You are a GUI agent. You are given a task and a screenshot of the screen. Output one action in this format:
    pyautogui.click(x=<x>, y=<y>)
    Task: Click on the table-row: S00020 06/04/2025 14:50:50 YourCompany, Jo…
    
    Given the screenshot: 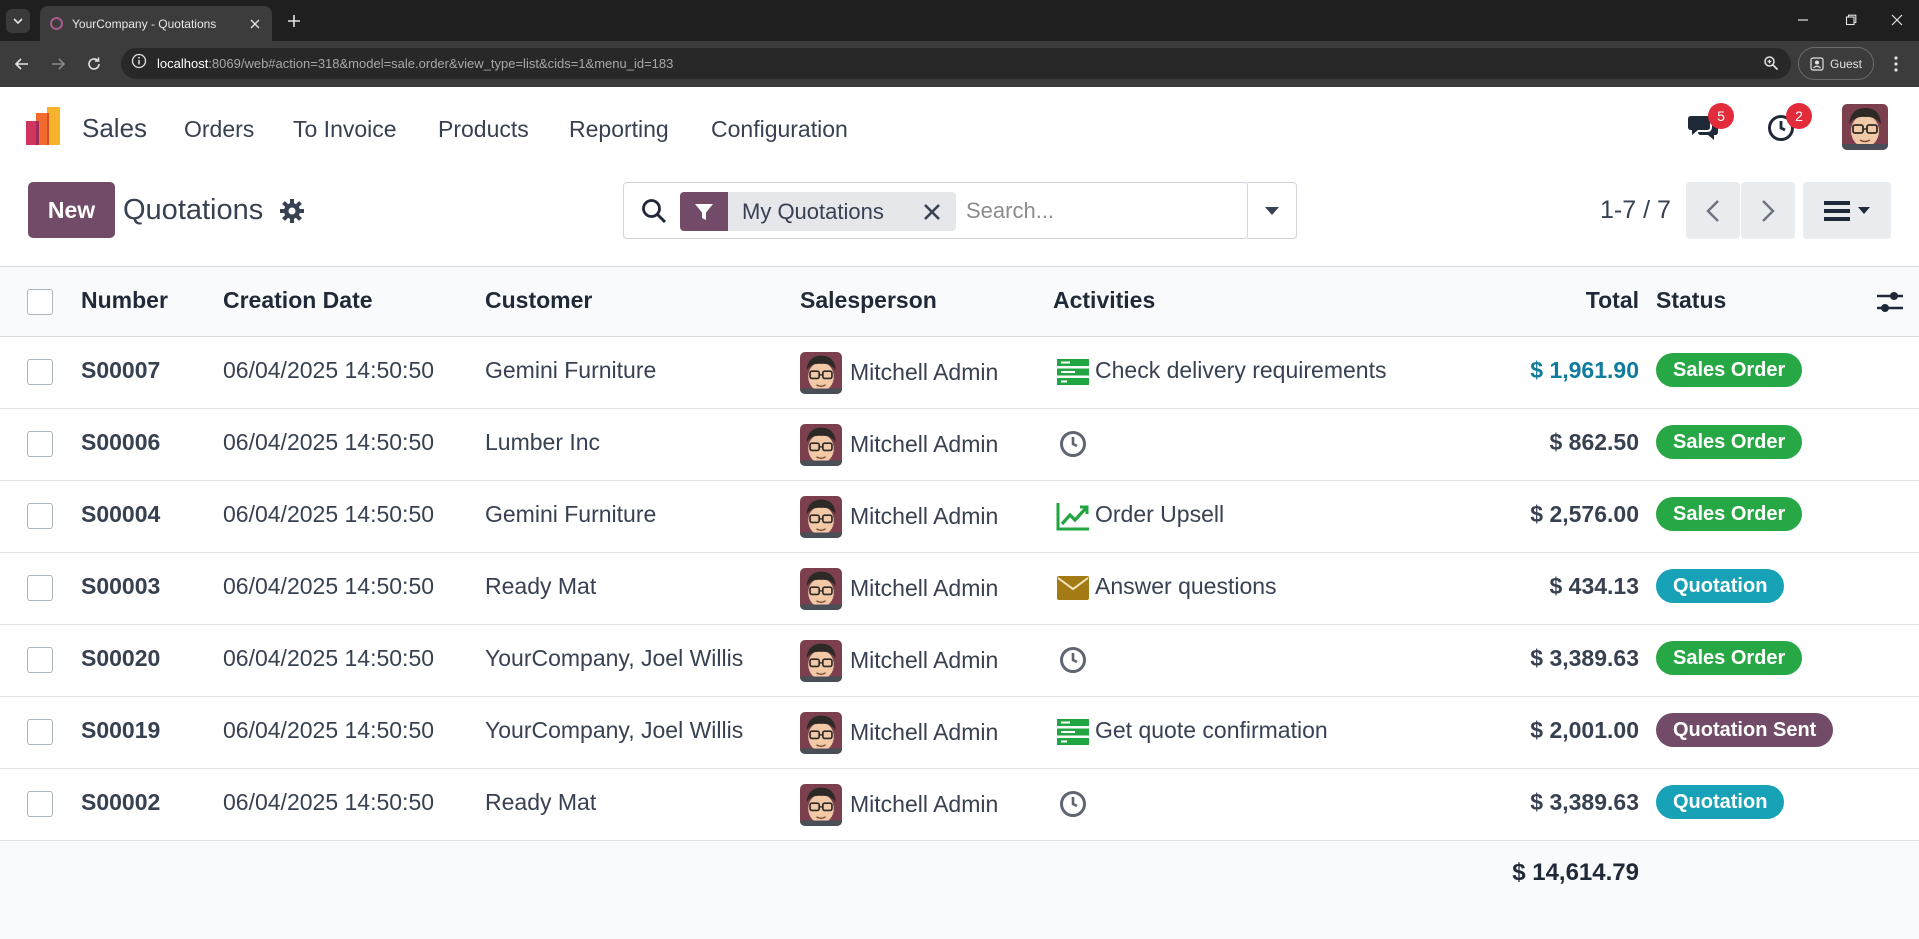 What is the action you would take?
    pyautogui.click(x=959, y=661)
    